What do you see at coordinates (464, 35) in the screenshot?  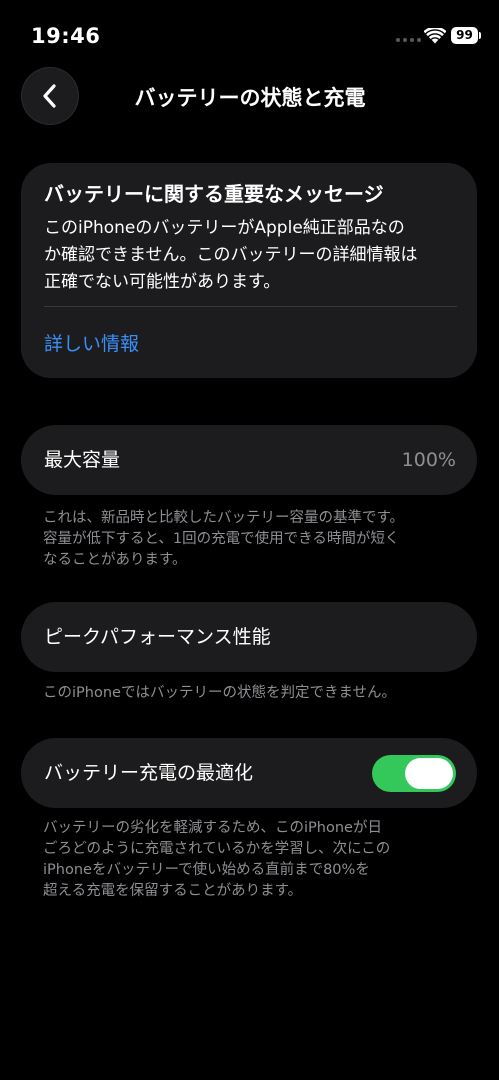 I see `battery-level: 99` at bounding box center [464, 35].